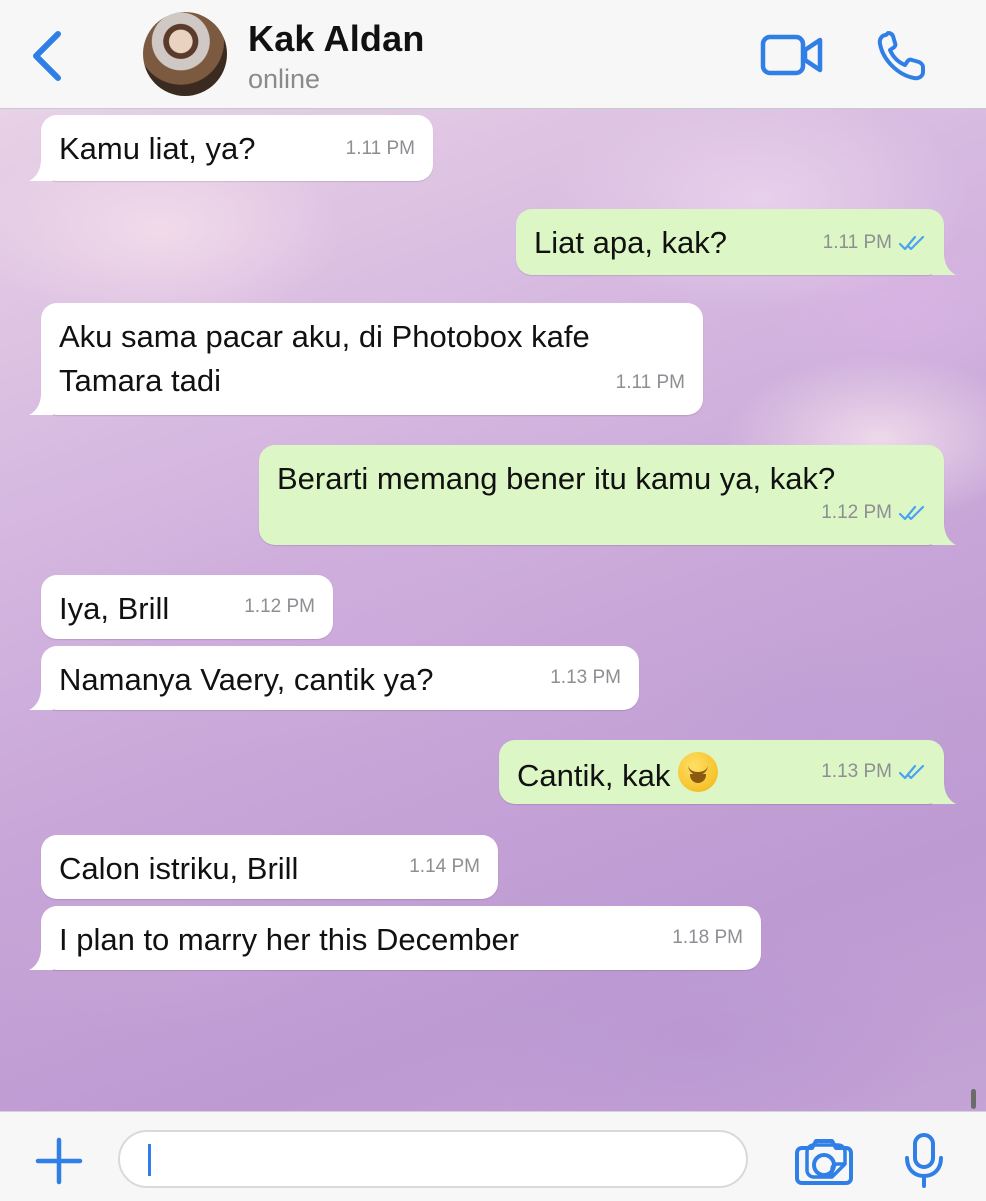 The image size is (986, 1201). Describe the element at coordinates (493, 54) in the screenshot. I see `chat-header: Kak Aldan online` at that location.